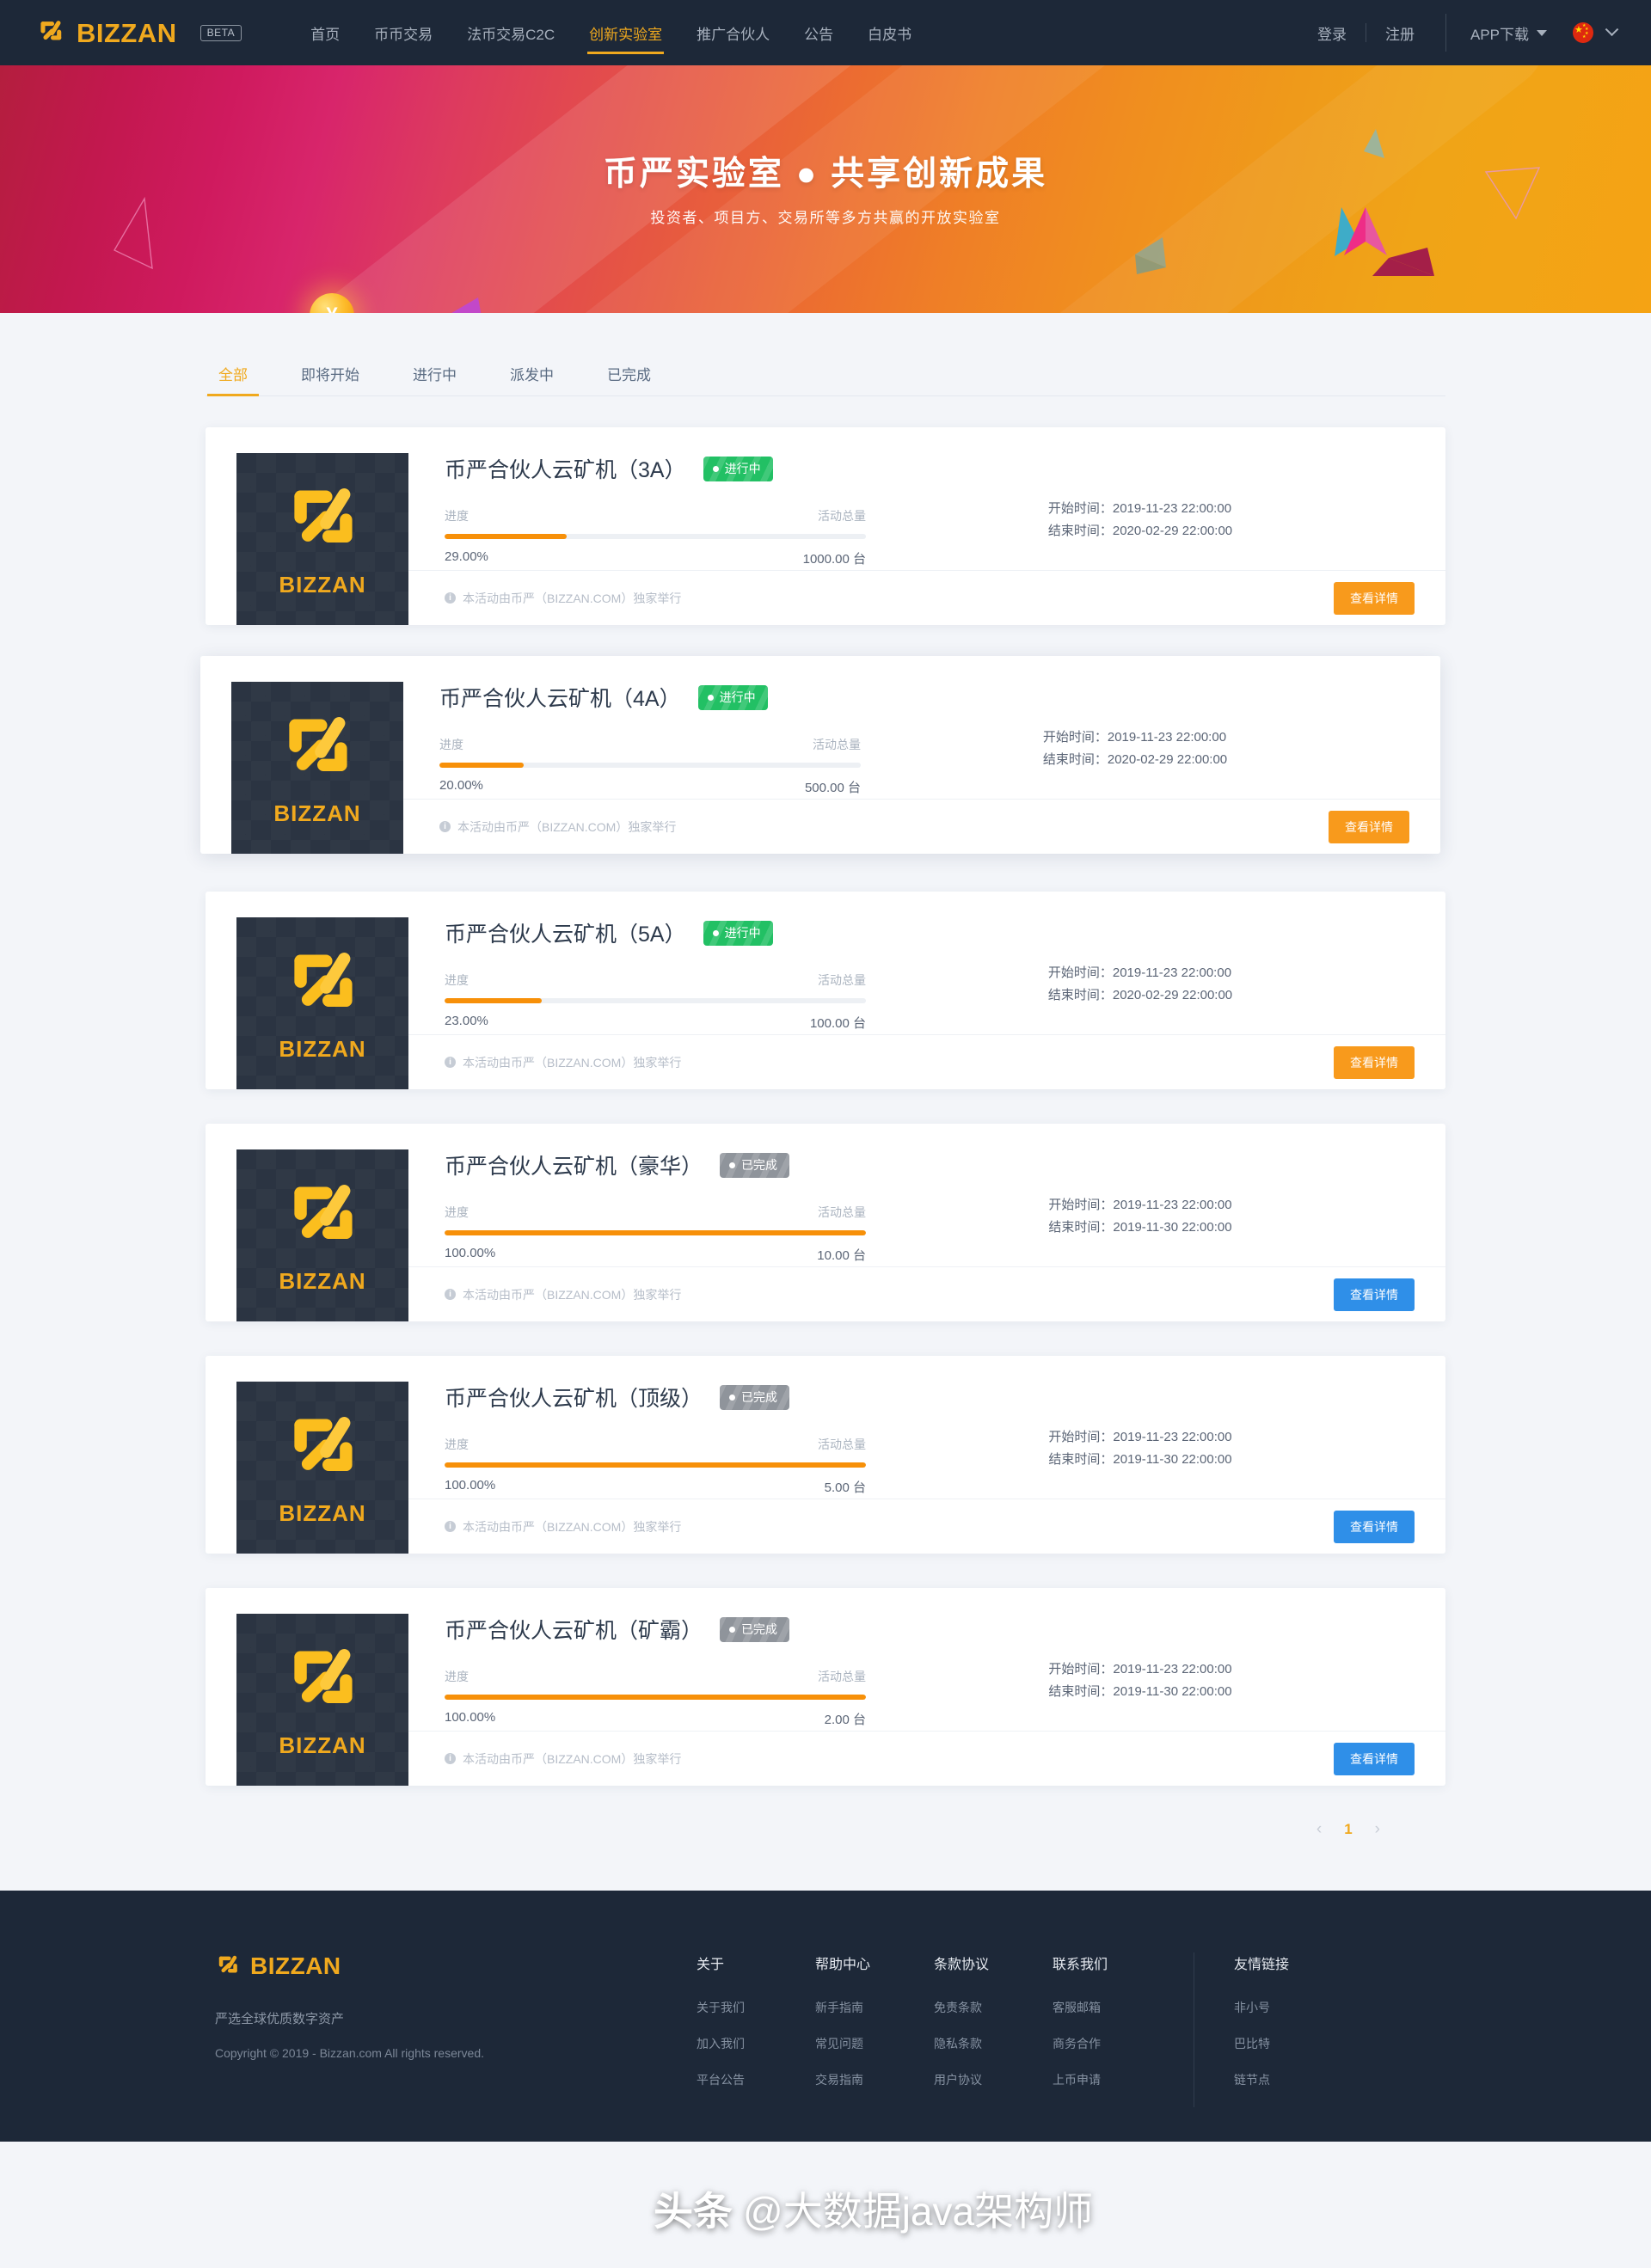 The image size is (1651, 2268). I want to click on footer-link: 用户协议, so click(993, 2079).